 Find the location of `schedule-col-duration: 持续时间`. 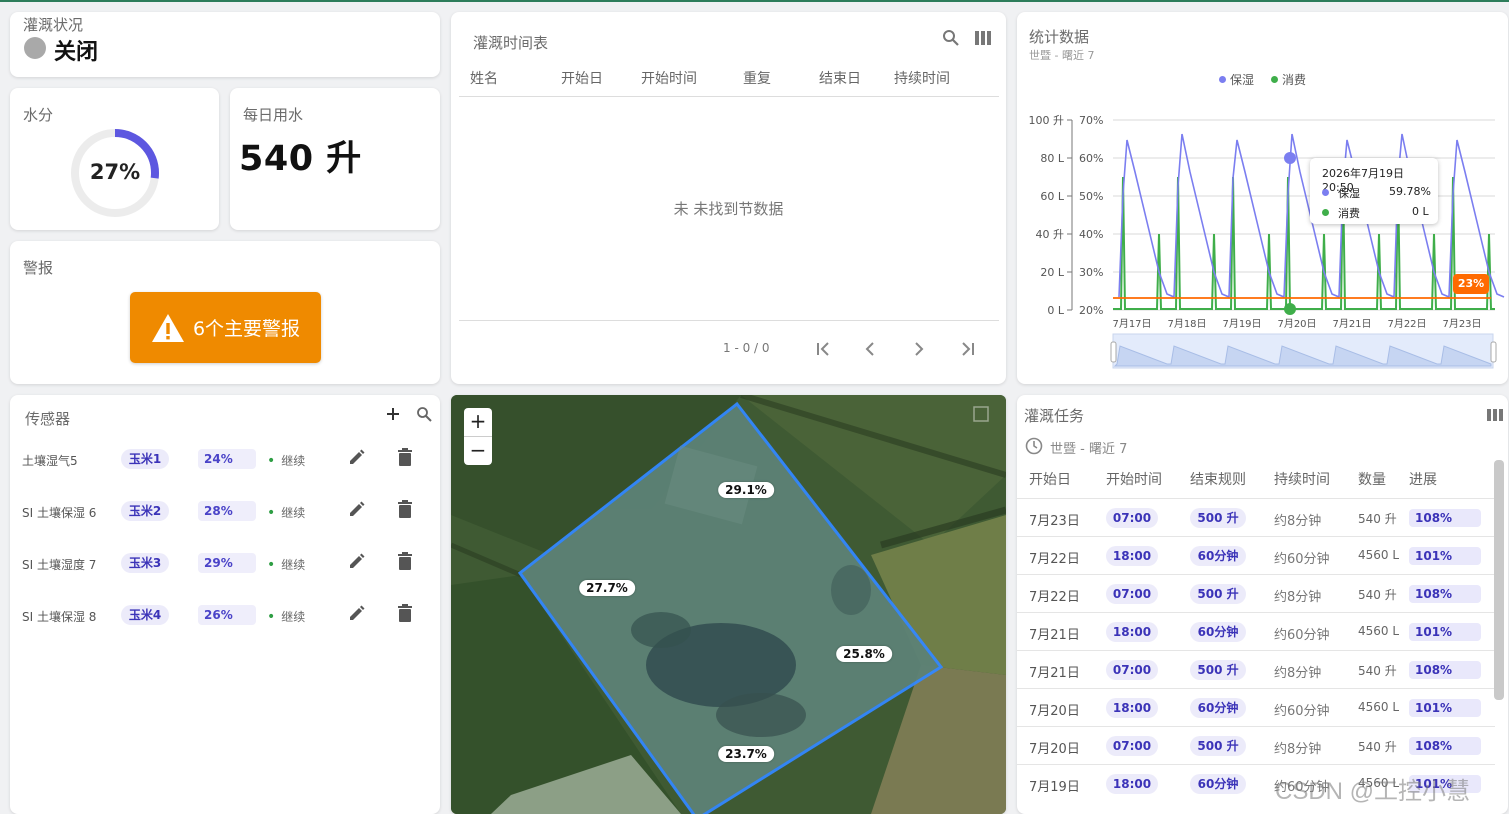

schedule-col-duration: 持续时间 is located at coordinates (922, 78).